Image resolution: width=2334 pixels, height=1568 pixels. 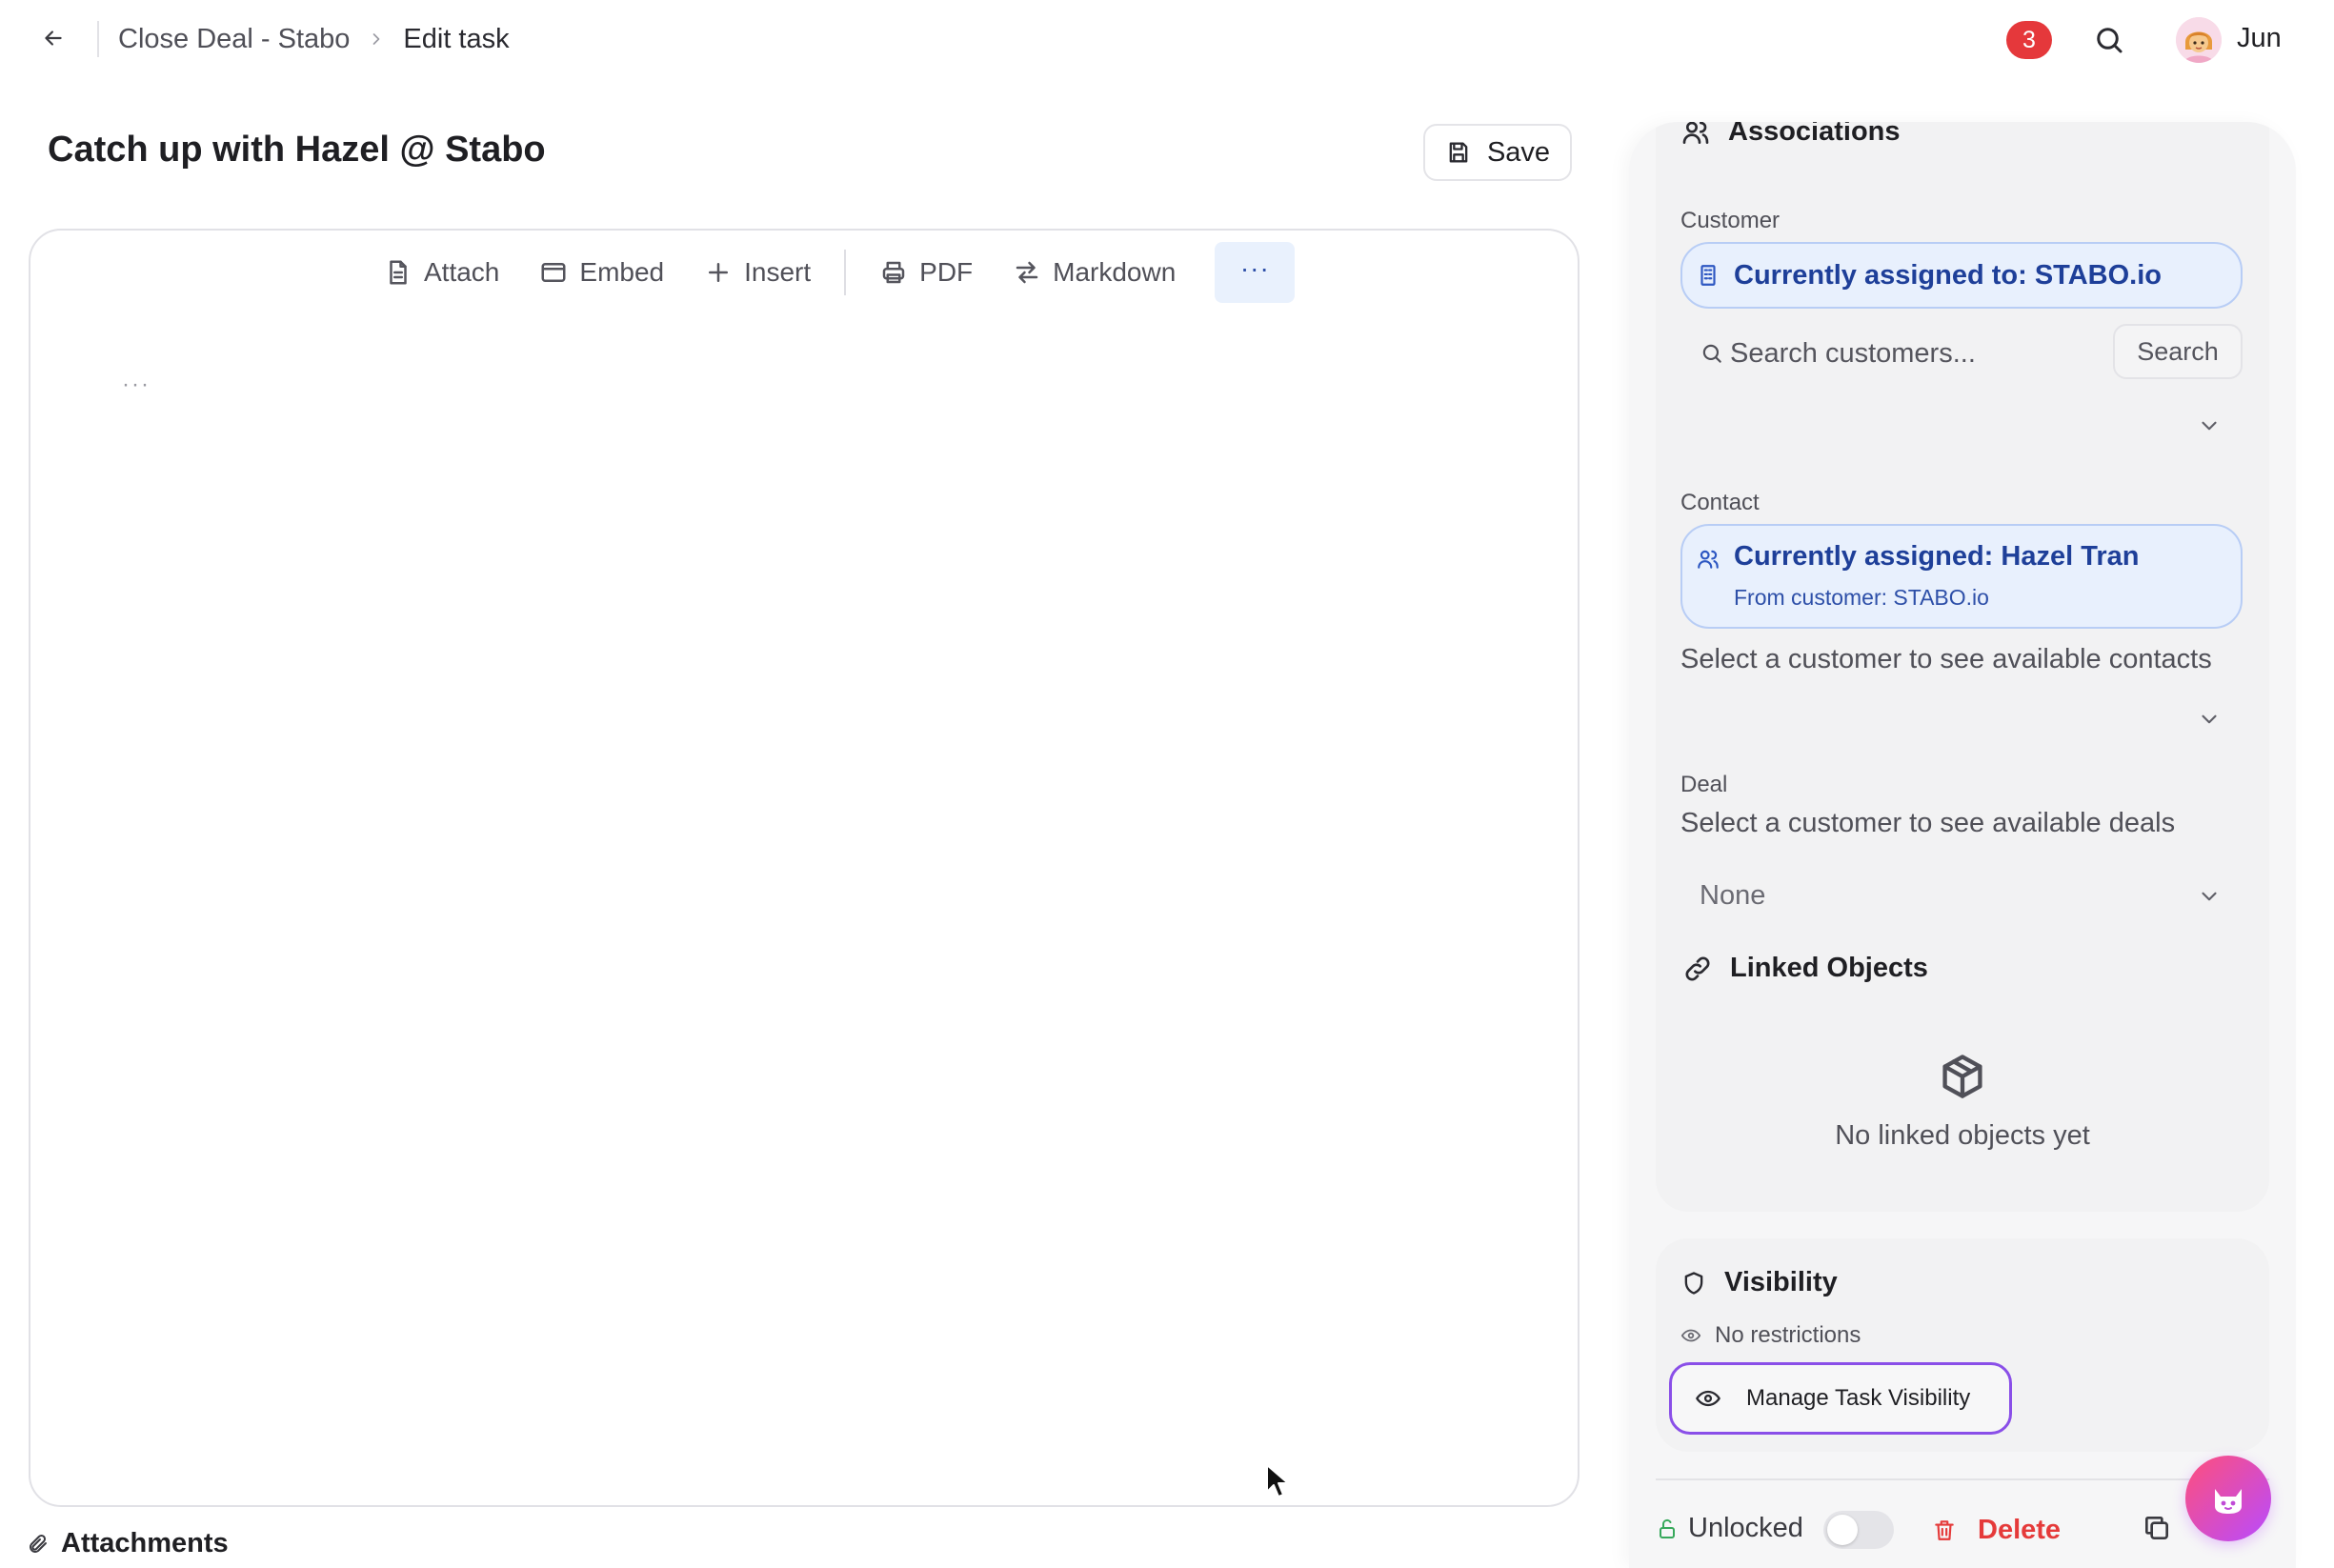 I want to click on lock-status: Unlocked, so click(x=1729, y=1528).